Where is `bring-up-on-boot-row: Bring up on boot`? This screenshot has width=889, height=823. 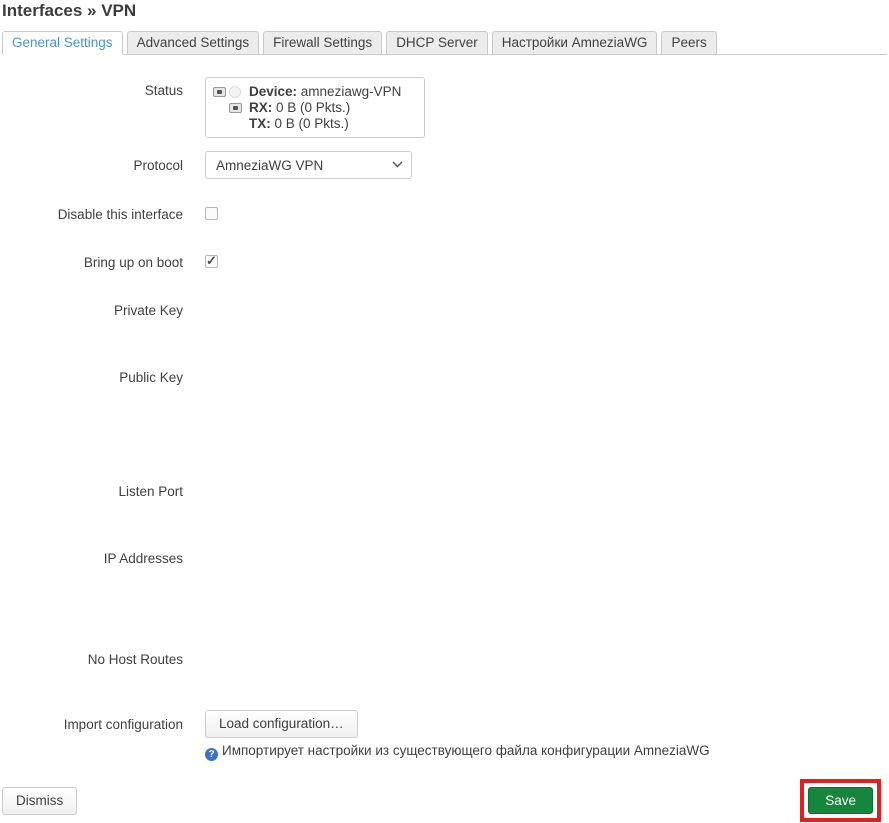 bring-up-on-boot-row: Bring up on boot is located at coordinates (444, 261).